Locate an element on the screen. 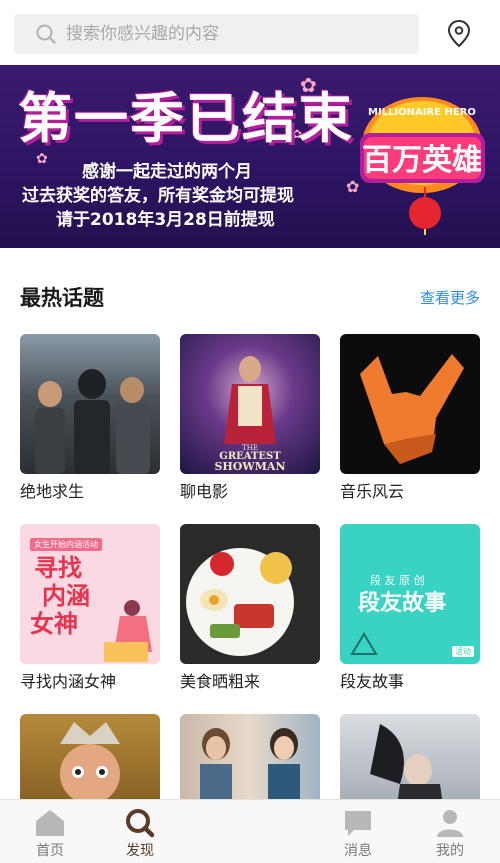 The width and height of the screenshot is (500, 863). triangle-decoration-icon is located at coordinates (364, 643).